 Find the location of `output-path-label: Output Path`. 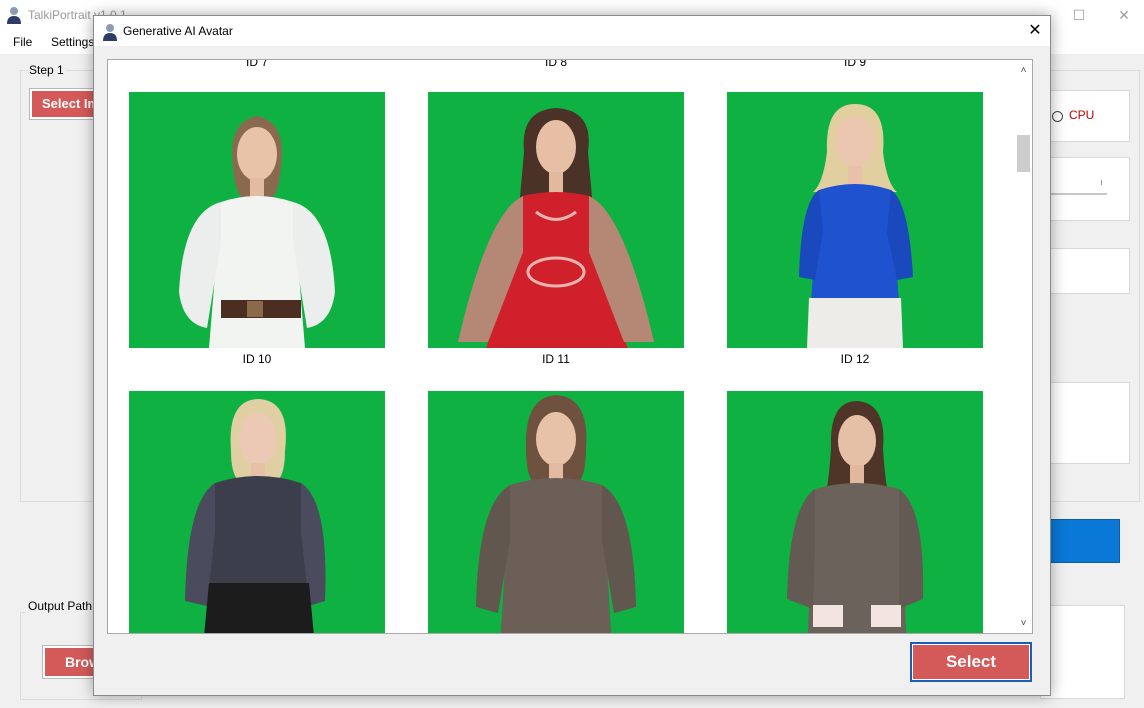

output-path-label: Output Path is located at coordinates (60, 606).